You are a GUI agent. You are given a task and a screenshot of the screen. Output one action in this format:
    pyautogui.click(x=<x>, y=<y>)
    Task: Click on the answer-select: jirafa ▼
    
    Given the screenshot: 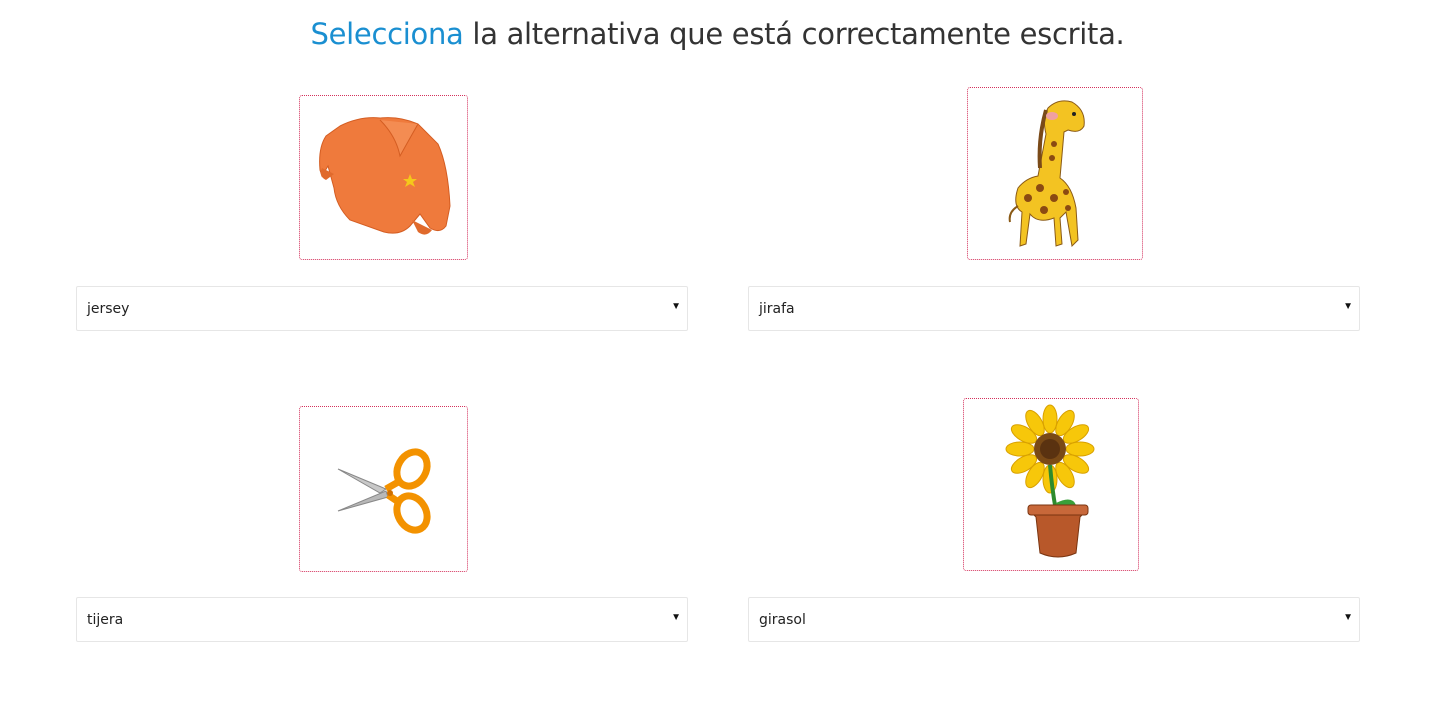 What is the action you would take?
    pyautogui.click(x=1054, y=308)
    